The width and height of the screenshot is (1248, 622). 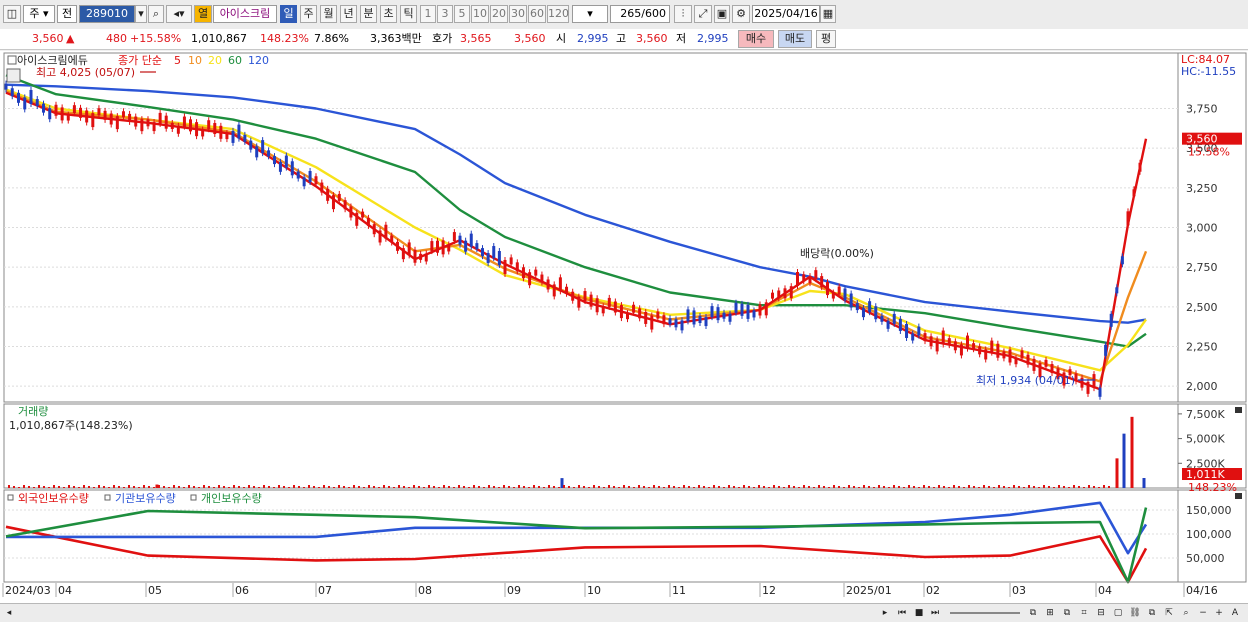 I want to click on last-icon: ⏭, so click(x=935, y=613).